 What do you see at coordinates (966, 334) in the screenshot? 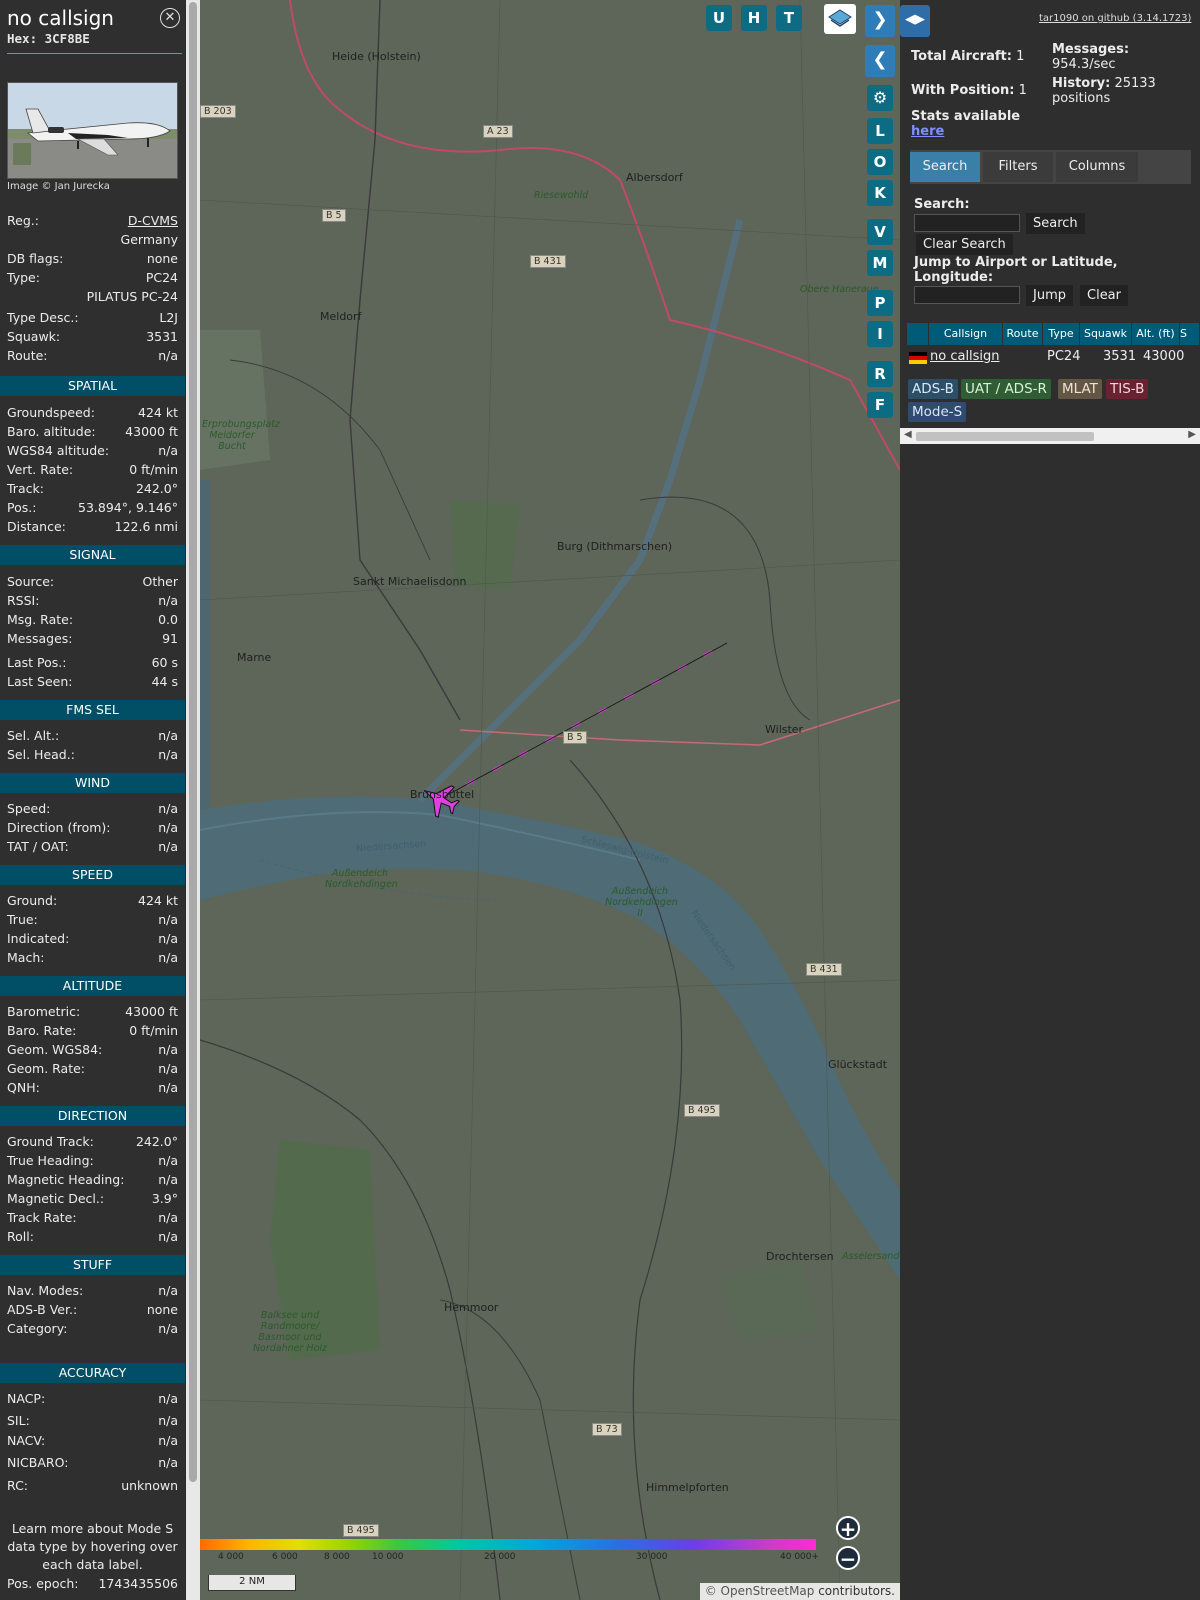
I see `column-callsign: Callsign` at bounding box center [966, 334].